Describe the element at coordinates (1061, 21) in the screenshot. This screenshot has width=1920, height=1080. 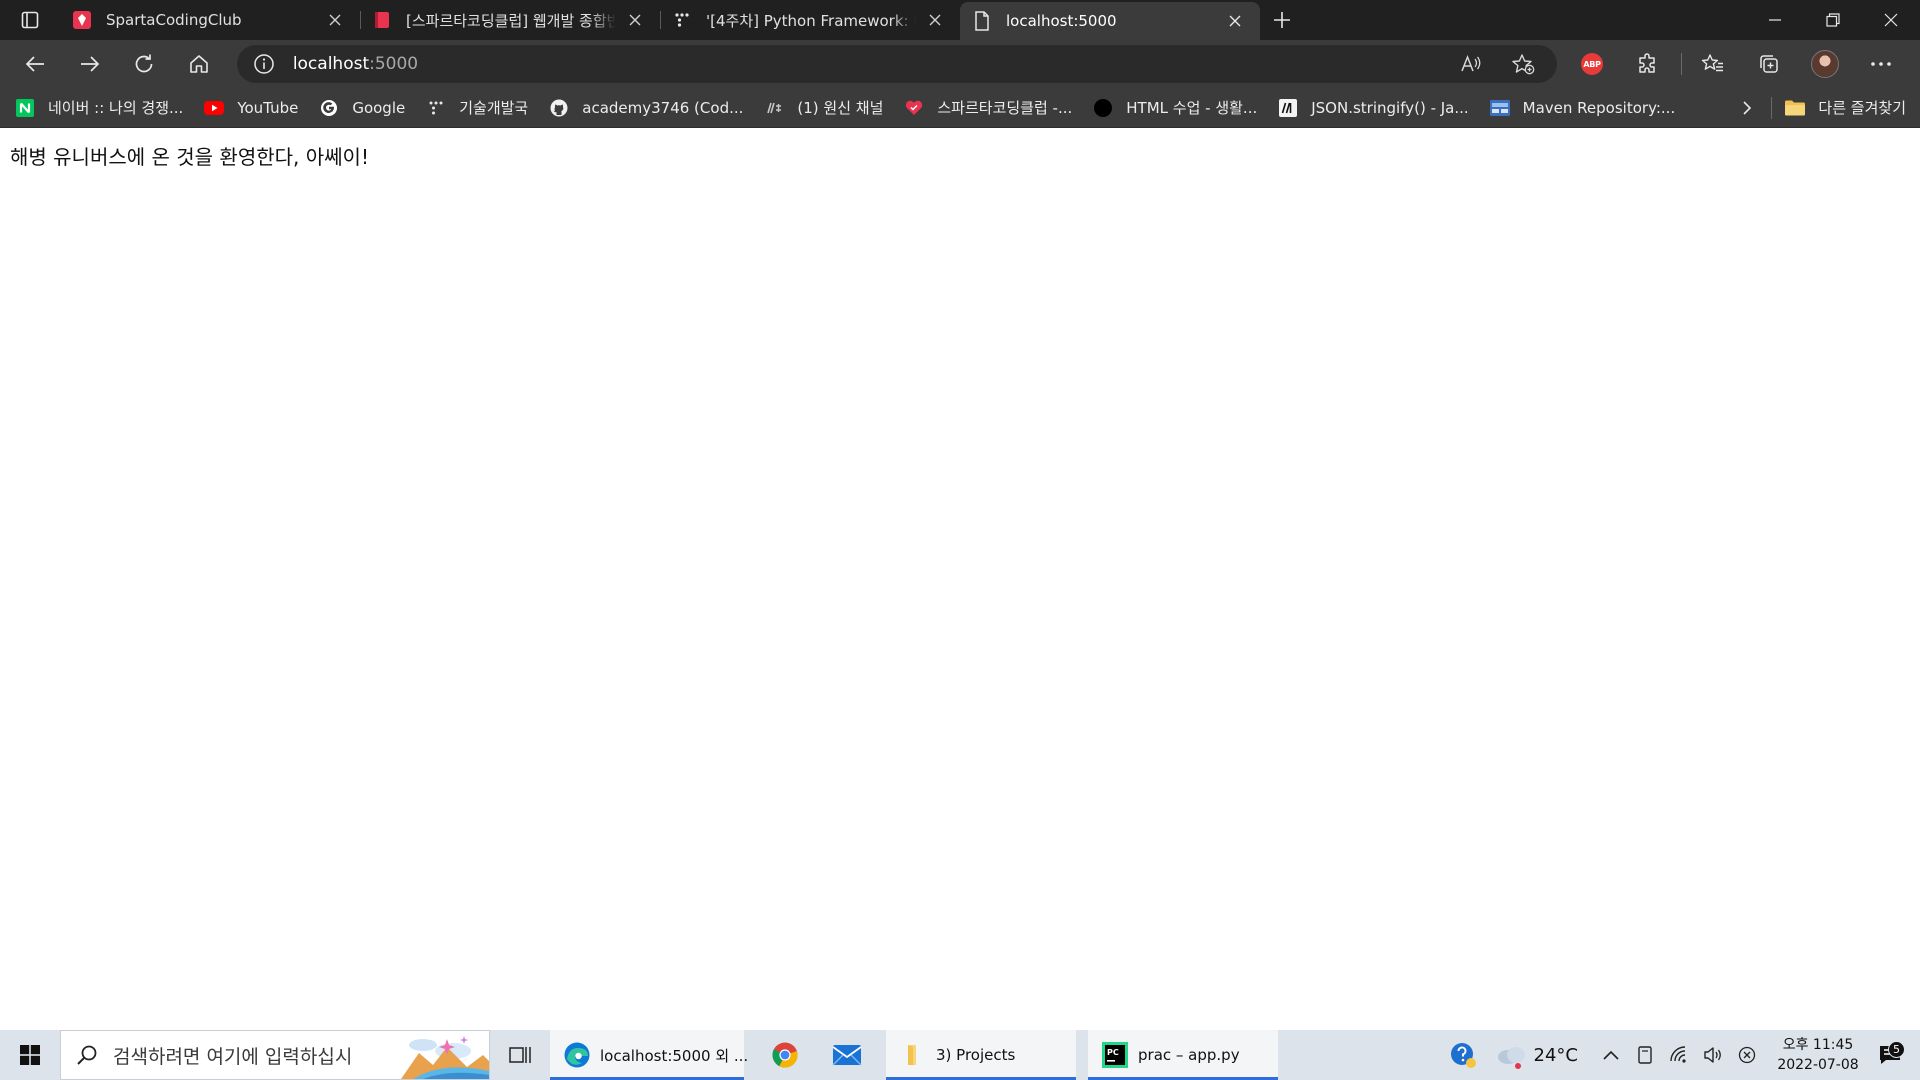
I see `tab-title: localhost:5000` at that location.